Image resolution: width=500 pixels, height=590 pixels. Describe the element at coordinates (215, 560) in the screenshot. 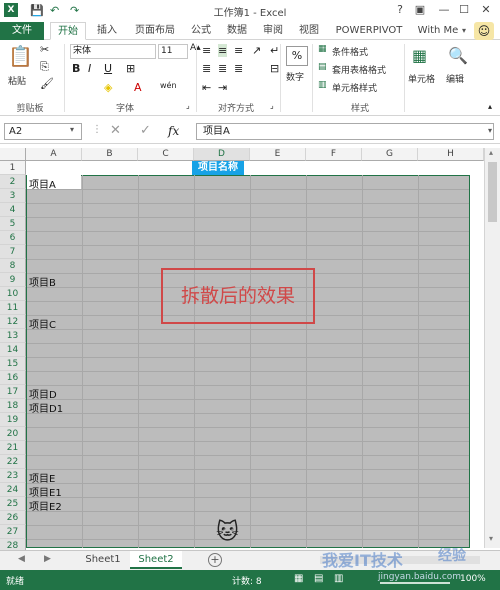

I see `add-sheet-button: +` at that location.